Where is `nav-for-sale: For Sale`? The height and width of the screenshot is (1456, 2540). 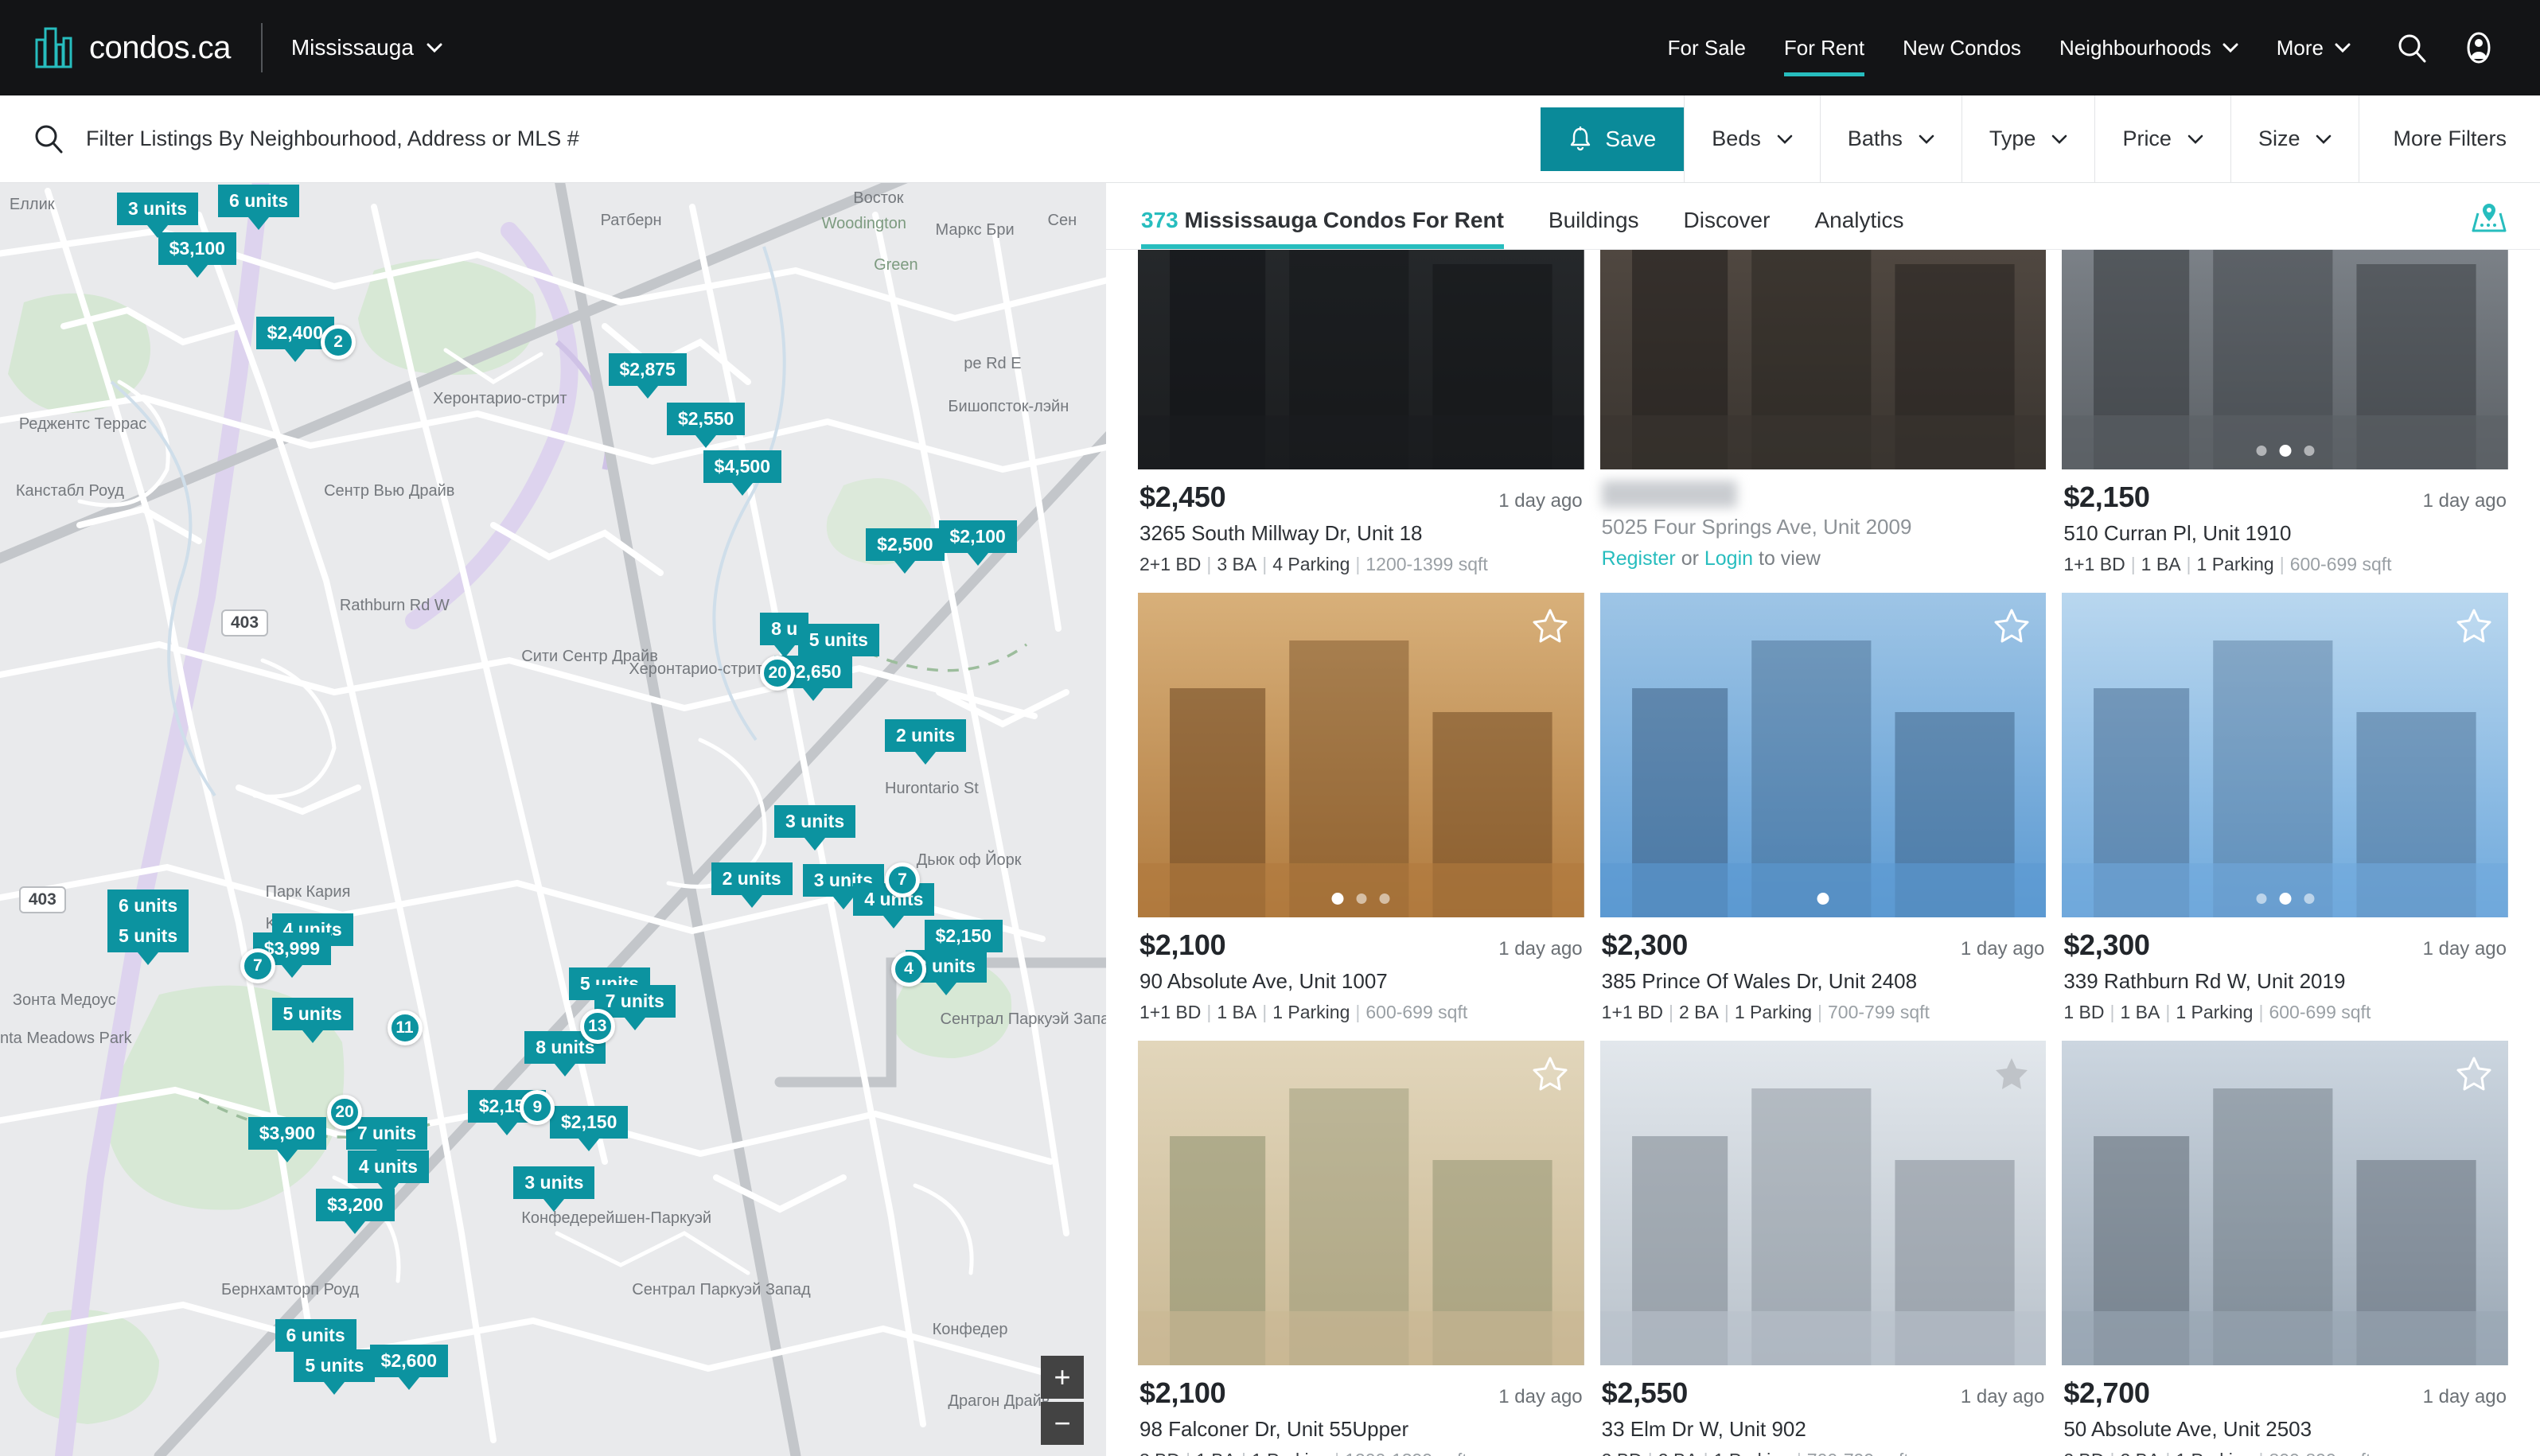
nav-for-sale: For Sale is located at coordinates (1707, 47).